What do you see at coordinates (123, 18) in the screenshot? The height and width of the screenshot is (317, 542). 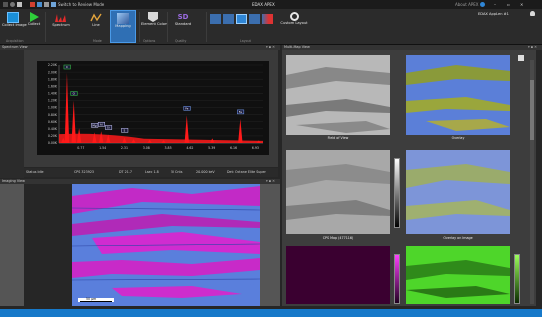 I see `map-icon` at bounding box center [123, 18].